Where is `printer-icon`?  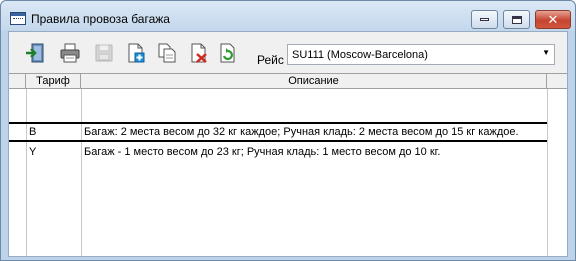 printer-icon is located at coordinates (70, 53).